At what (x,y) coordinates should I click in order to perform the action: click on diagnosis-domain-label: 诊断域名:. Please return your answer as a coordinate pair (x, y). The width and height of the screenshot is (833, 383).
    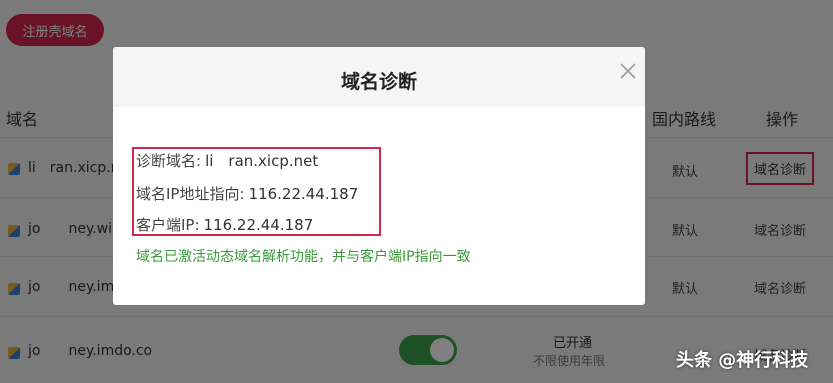
    Looking at the image, I should click on (169, 161).